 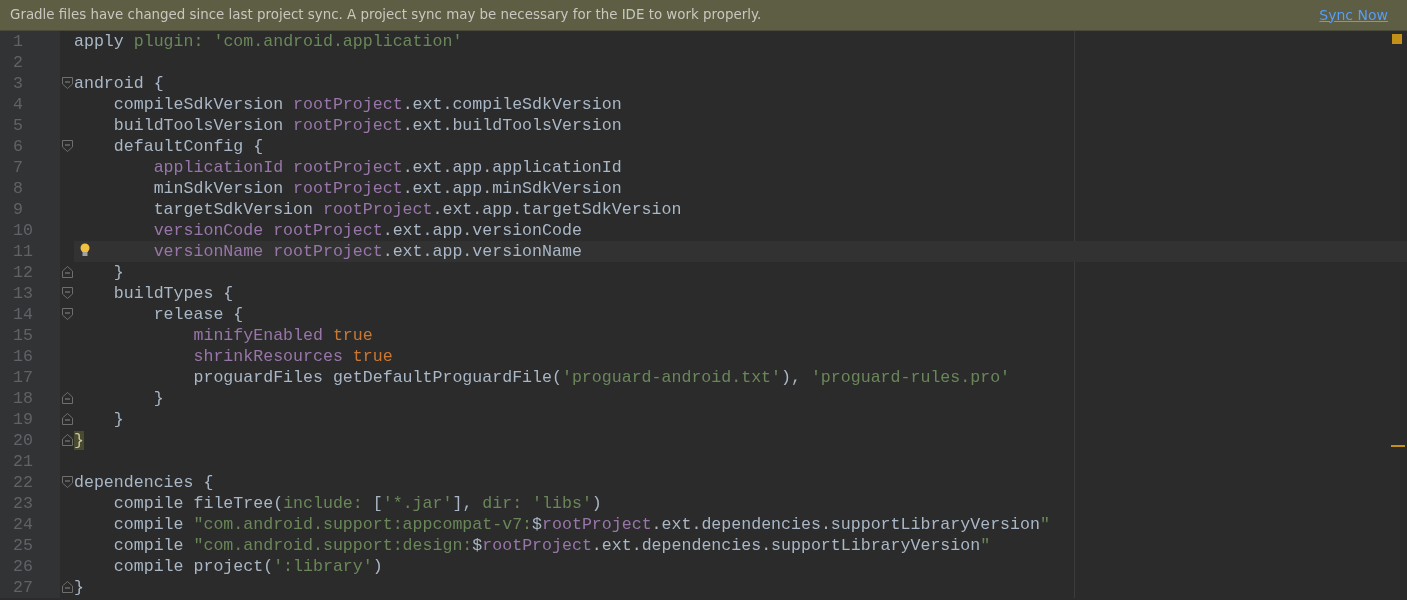 I want to click on code-line: compileSdkVersion rootProject.ext.compileSdkVersion, so click(x=367, y=104).